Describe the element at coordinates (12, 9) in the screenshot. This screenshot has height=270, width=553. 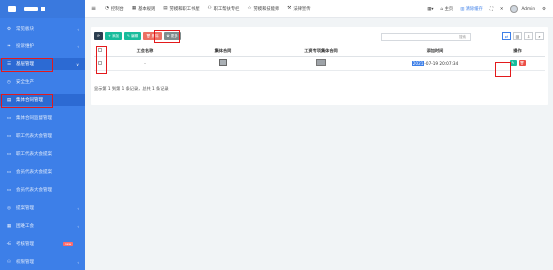
I see `logo-mark-icon` at that location.